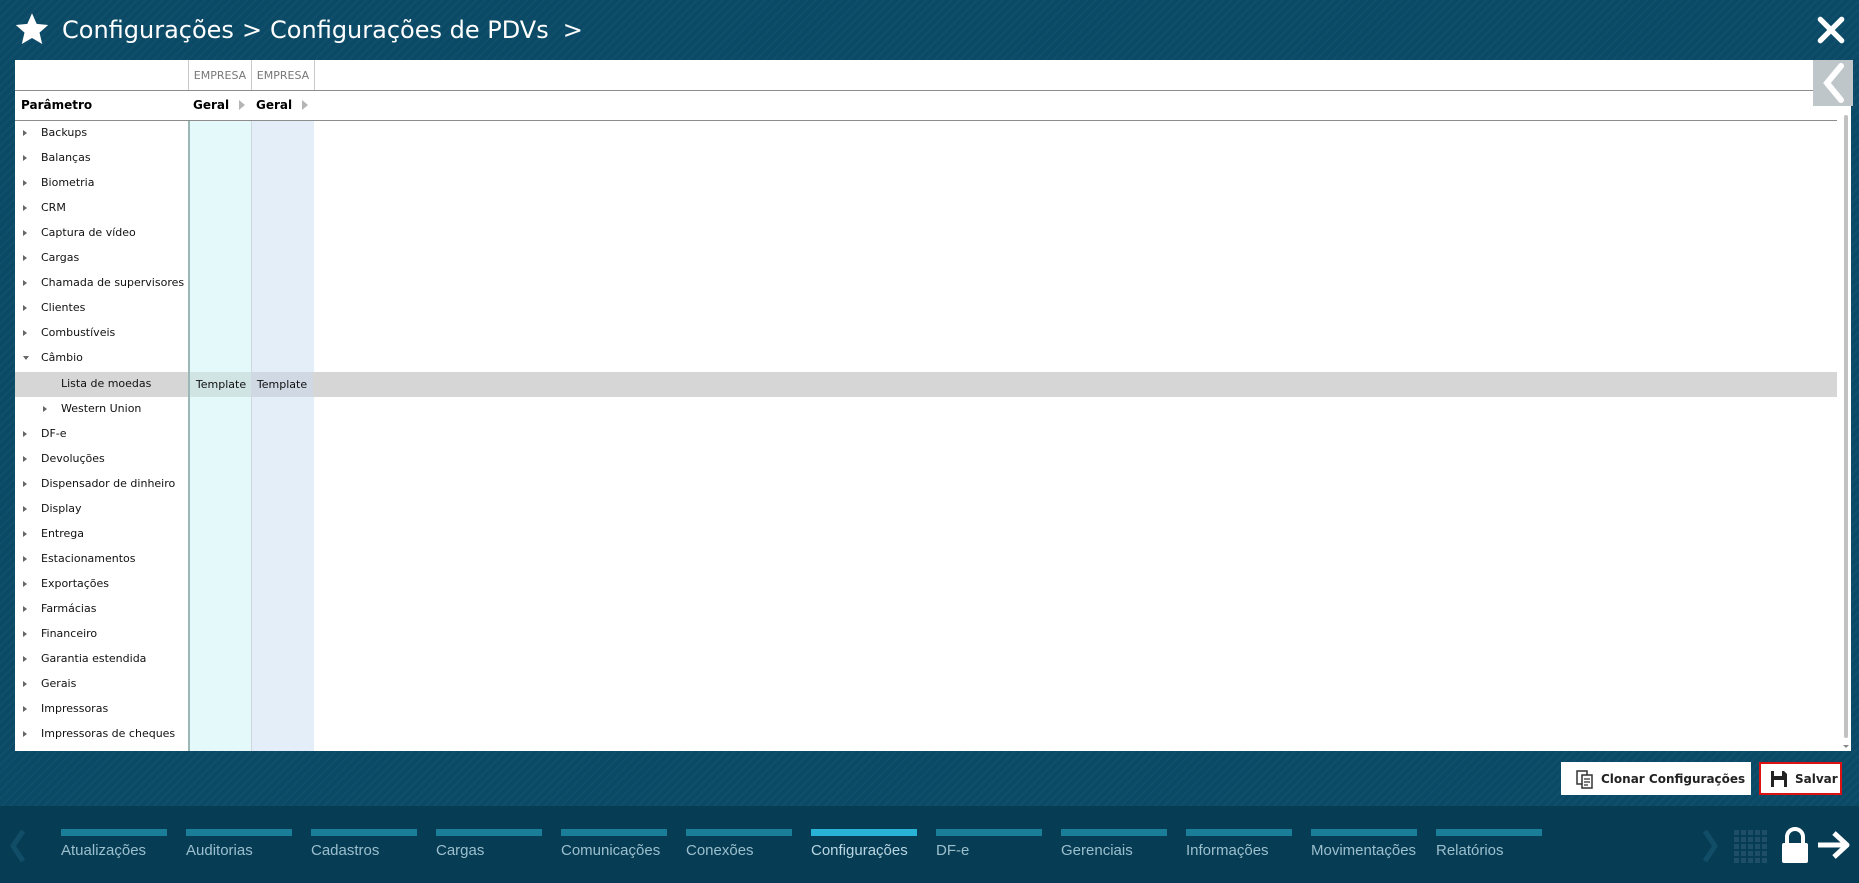 This screenshot has height=883, width=1859. I want to click on clone-configurations-button: Clonar Configurações, so click(1656, 778).